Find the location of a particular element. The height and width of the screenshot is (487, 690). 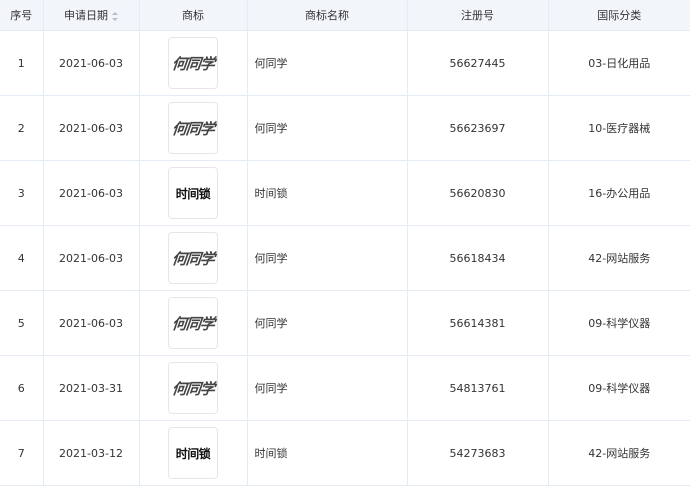

row-index: 3 is located at coordinates (22, 193).